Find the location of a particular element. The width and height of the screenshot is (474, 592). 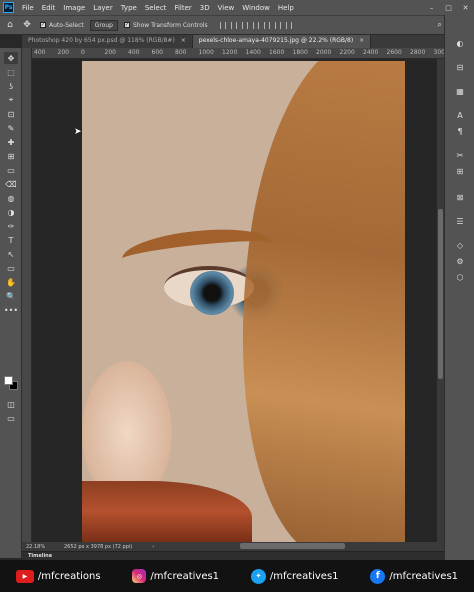

right-panel-dock: ◐ ⊟ ▦ A ¶ ✂ ⊞ ⊠ ☰ ◇ ⚙ ⬡ is located at coordinates (459, 287).